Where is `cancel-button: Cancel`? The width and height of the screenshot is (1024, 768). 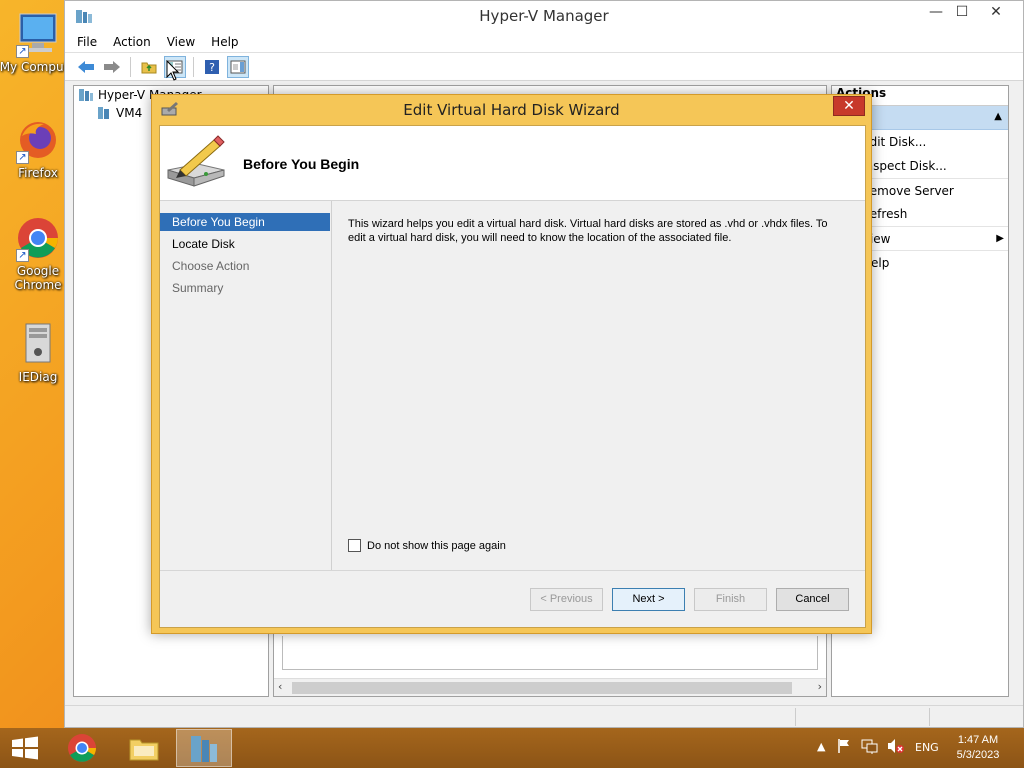
cancel-button: Cancel is located at coordinates (812, 599).